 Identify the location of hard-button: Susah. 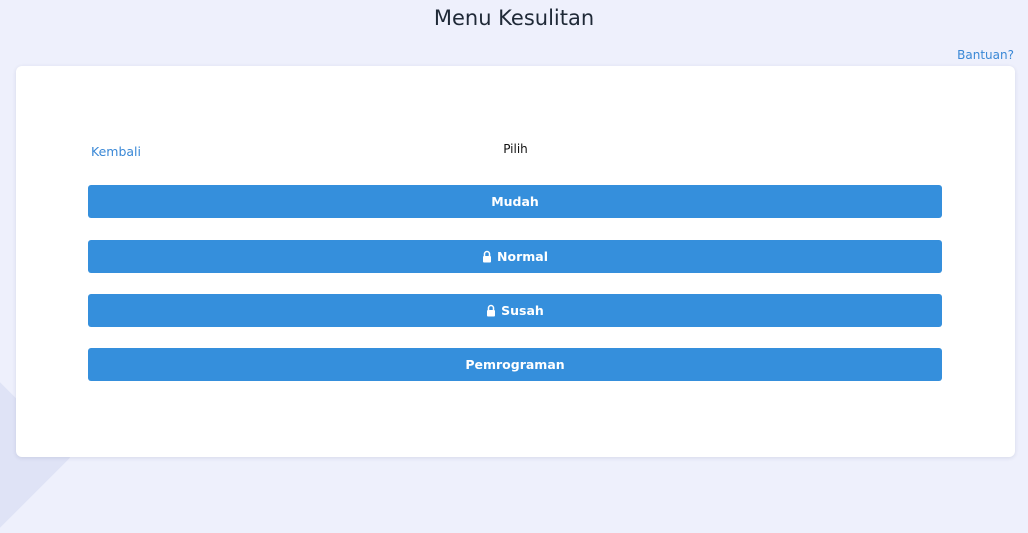
(515, 310).